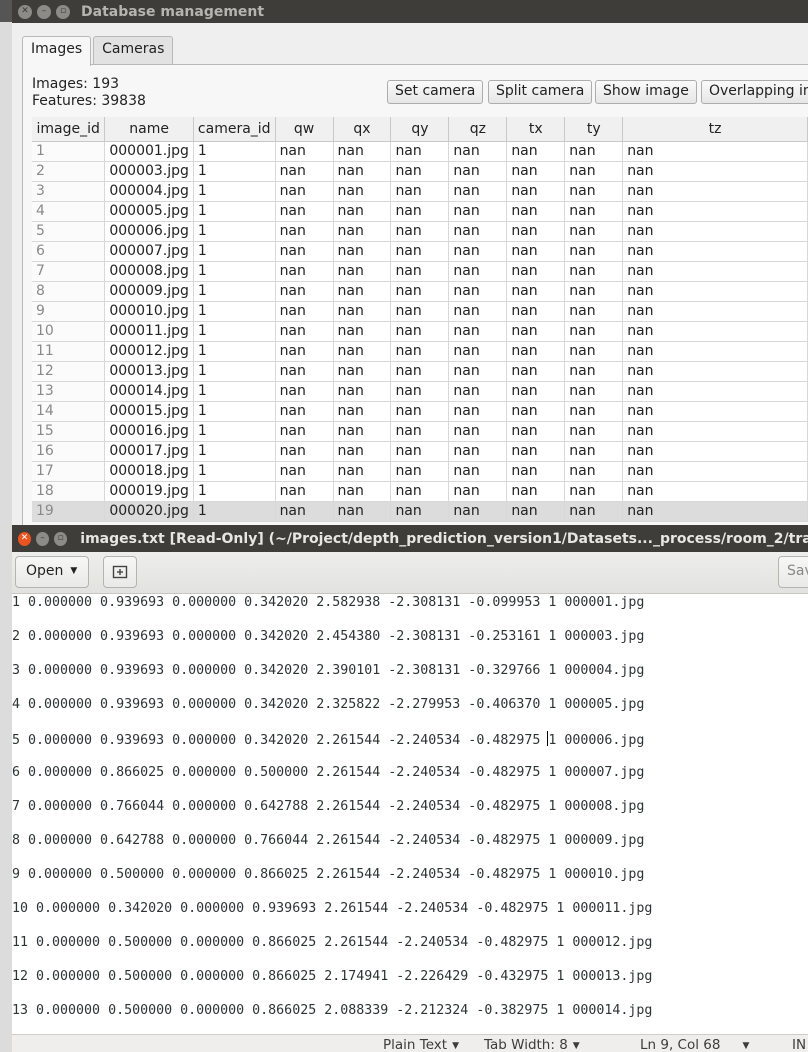  I want to click on open-button: Open ▼, so click(52, 572).